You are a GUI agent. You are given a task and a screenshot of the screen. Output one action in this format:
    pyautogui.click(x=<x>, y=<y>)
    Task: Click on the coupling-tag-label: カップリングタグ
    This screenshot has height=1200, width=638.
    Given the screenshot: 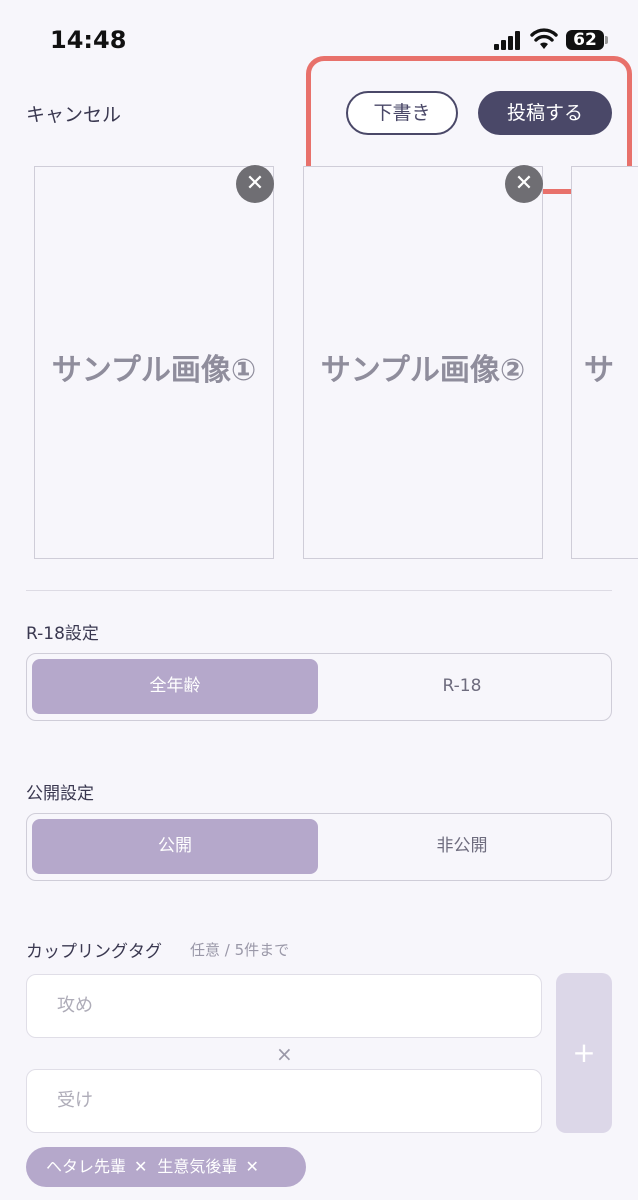 What is the action you would take?
    pyautogui.click(x=94, y=952)
    